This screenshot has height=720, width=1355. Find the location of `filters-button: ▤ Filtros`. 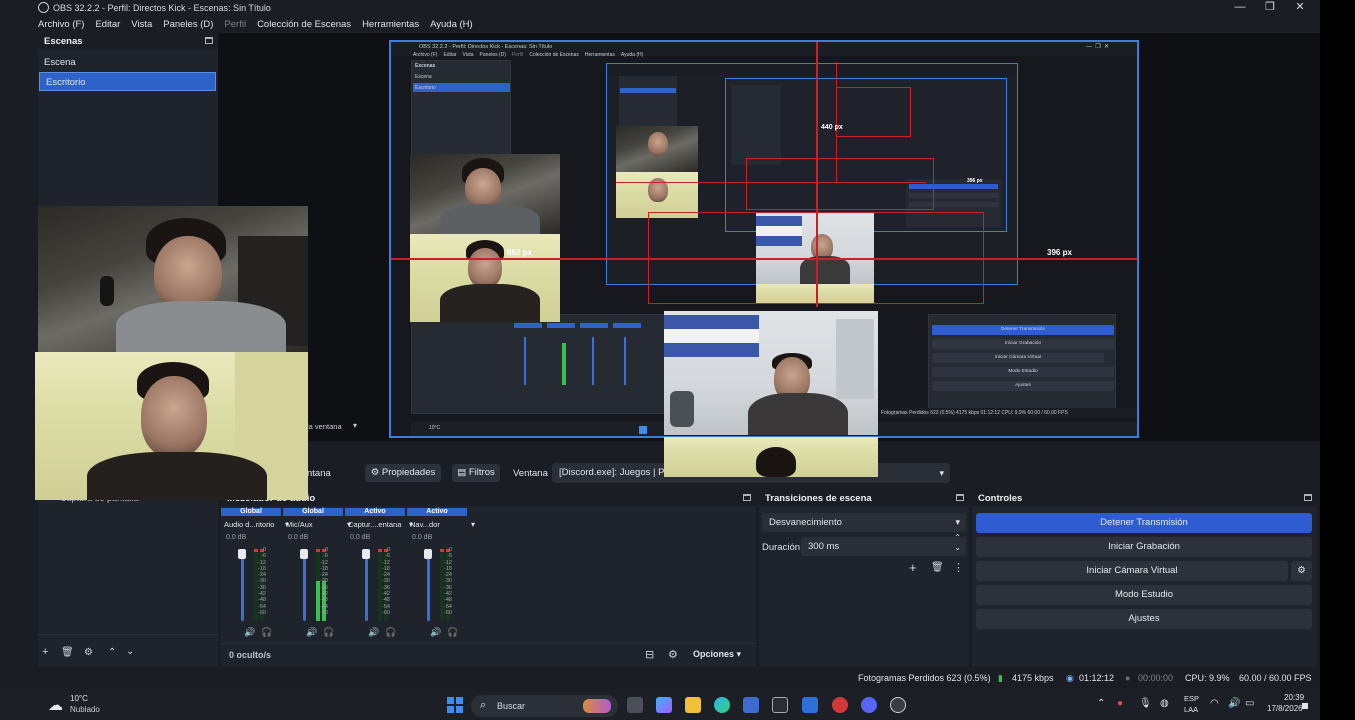

filters-button: ▤ Filtros is located at coordinates (476, 473).